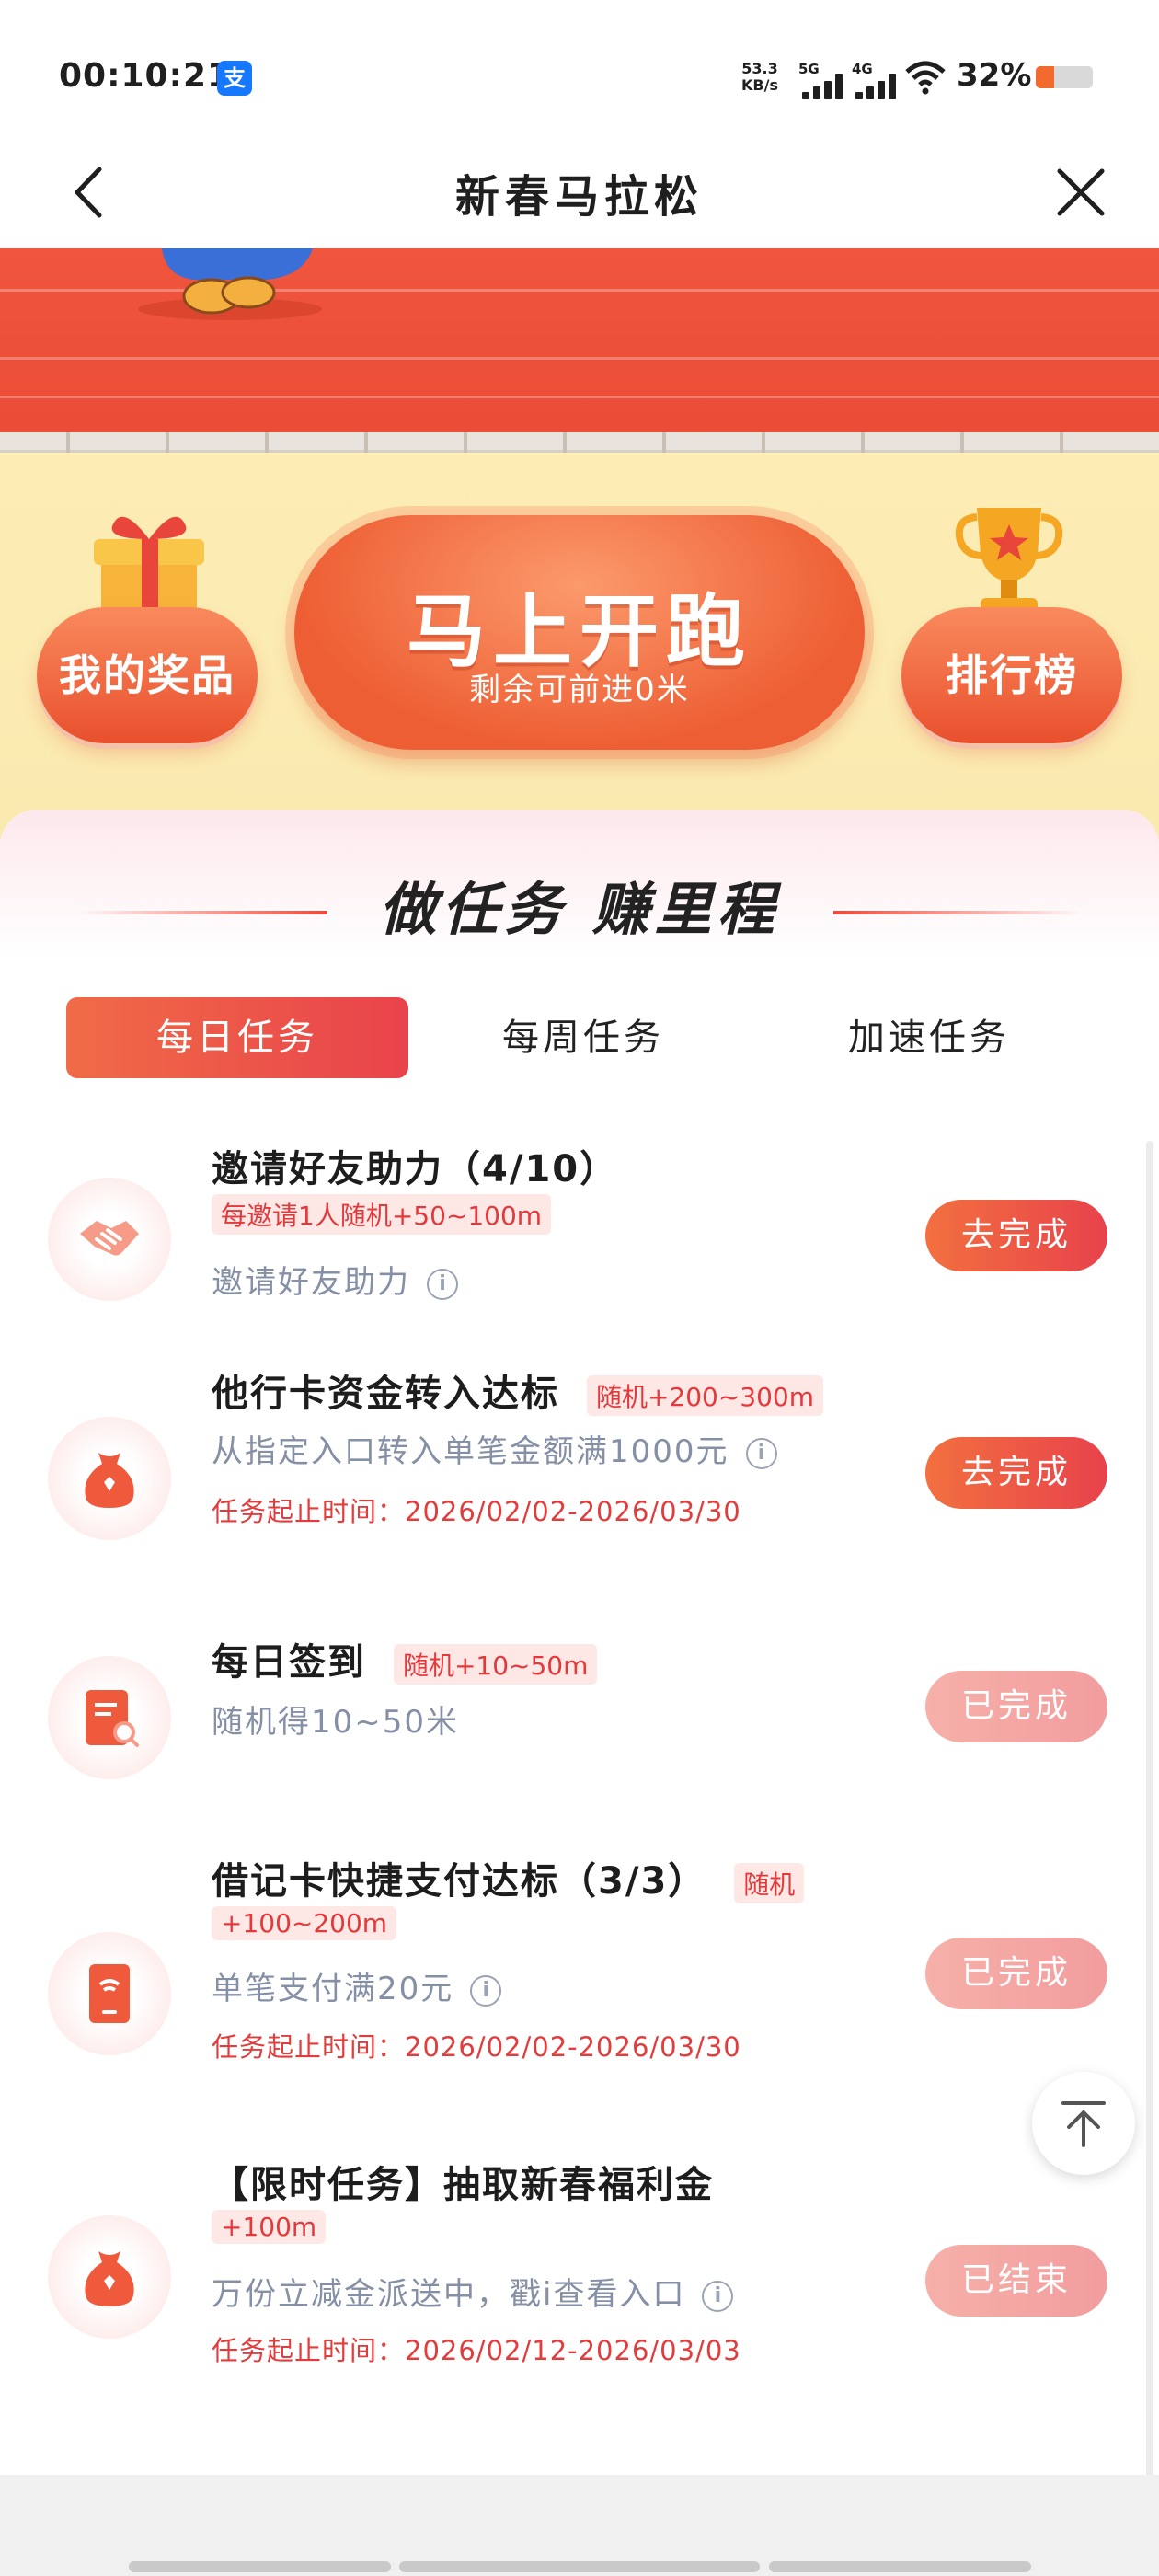 The width and height of the screenshot is (1159, 2576). I want to click on scroll-to-top-button, so click(1083, 2123).